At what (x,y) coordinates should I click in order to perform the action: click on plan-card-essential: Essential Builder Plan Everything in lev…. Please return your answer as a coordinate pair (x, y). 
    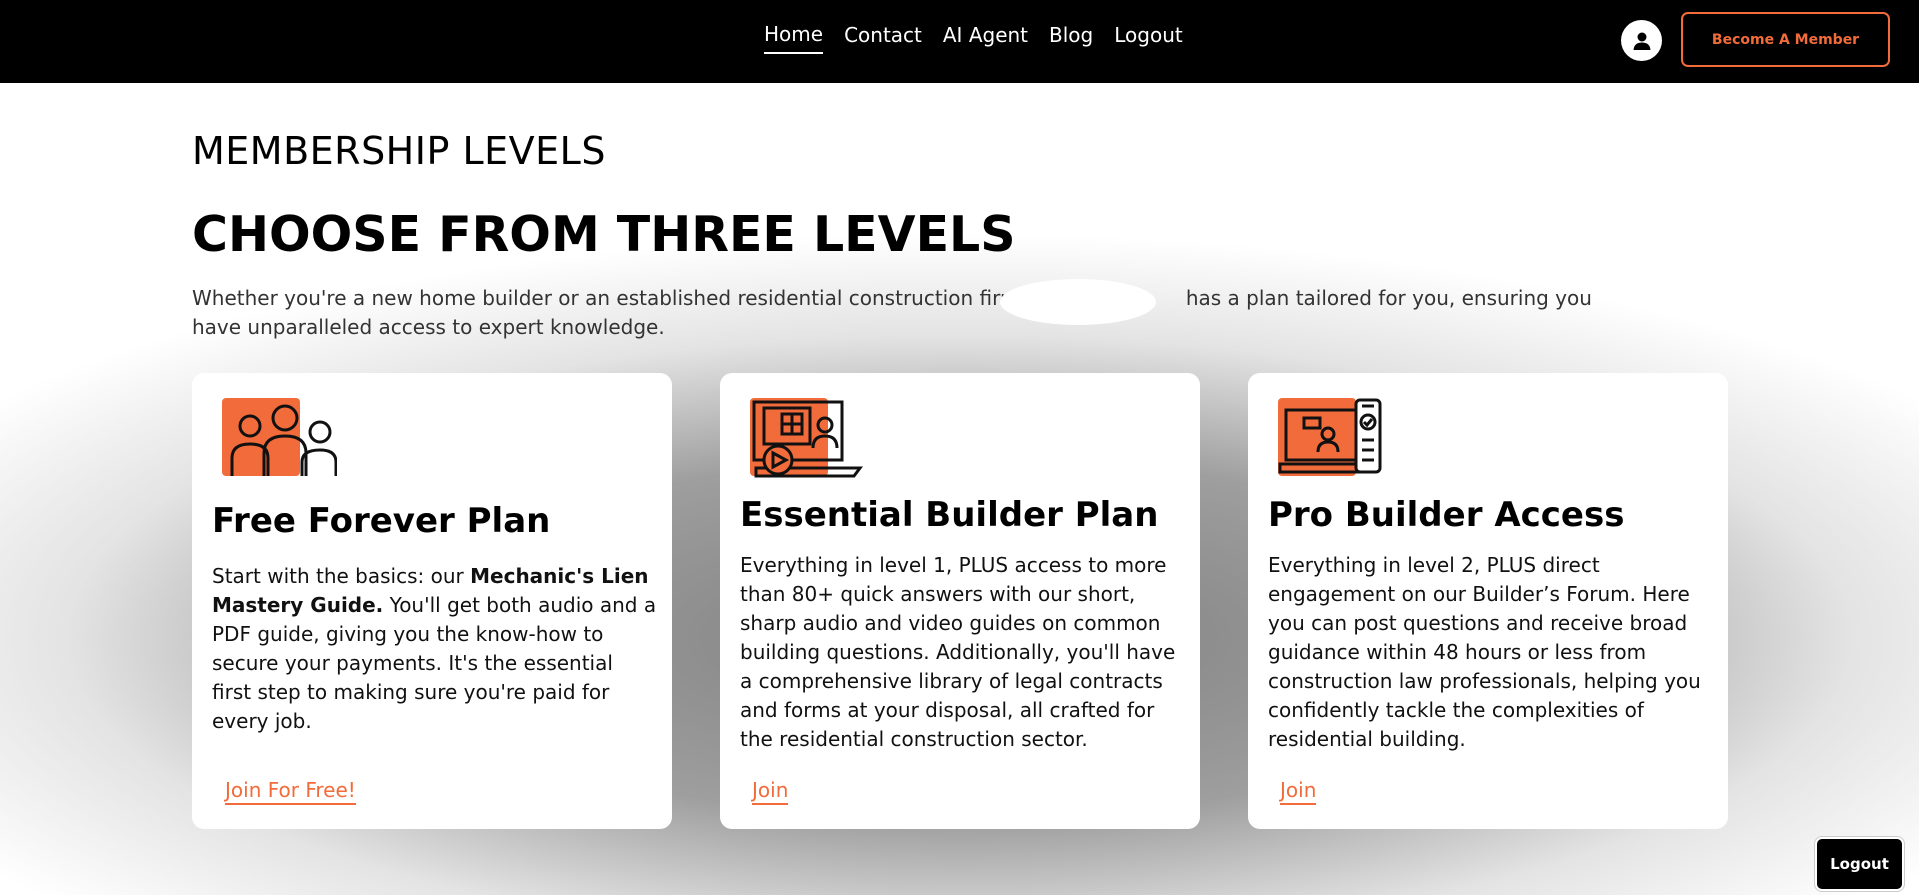
    Looking at the image, I should click on (960, 601).